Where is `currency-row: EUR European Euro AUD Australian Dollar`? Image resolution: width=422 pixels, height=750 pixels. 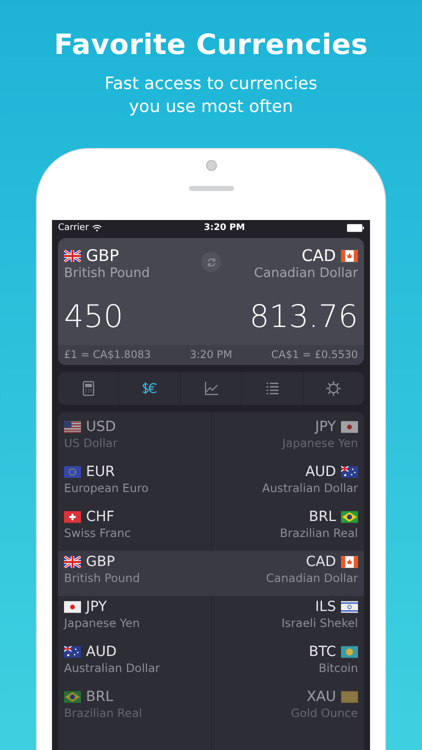 currency-row: EUR European Euro AUD Australian Dollar is located at coordinates (211, 483).